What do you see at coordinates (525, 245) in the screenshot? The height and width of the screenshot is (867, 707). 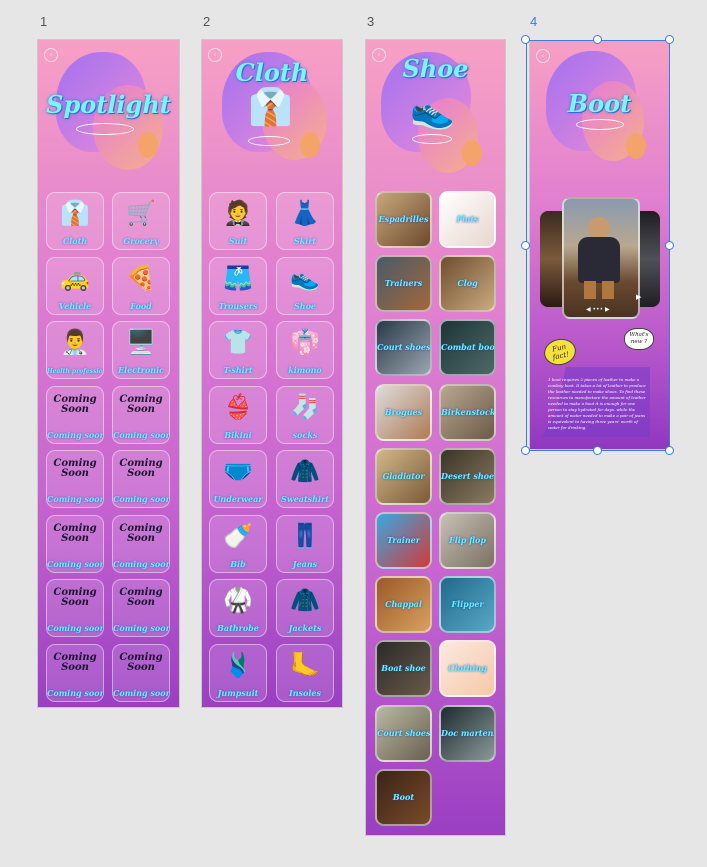 I see `resize-handle-left` at bounding box center [525, 245].